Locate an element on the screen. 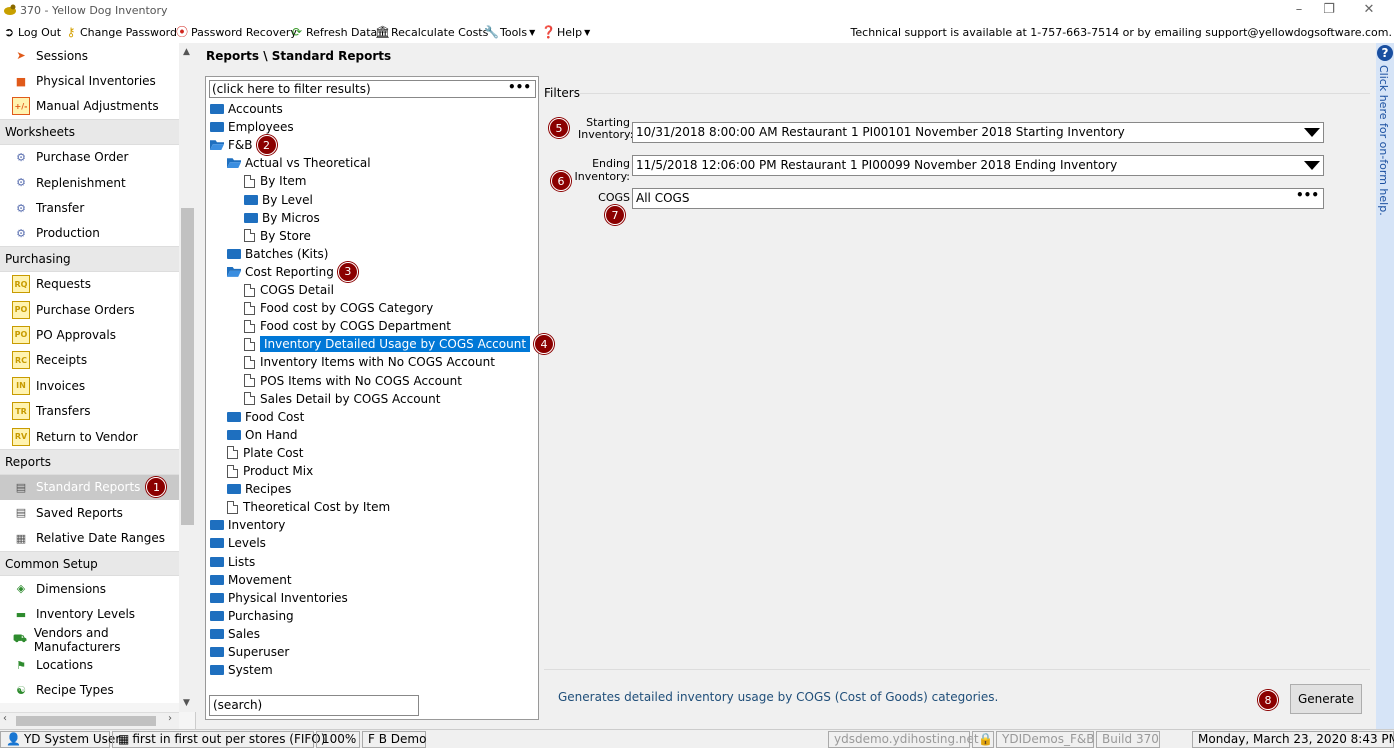 This screenshot has width=1394, height=748. sidebar-hscrollbar: ‹ › is located at coordinates (89, 720).